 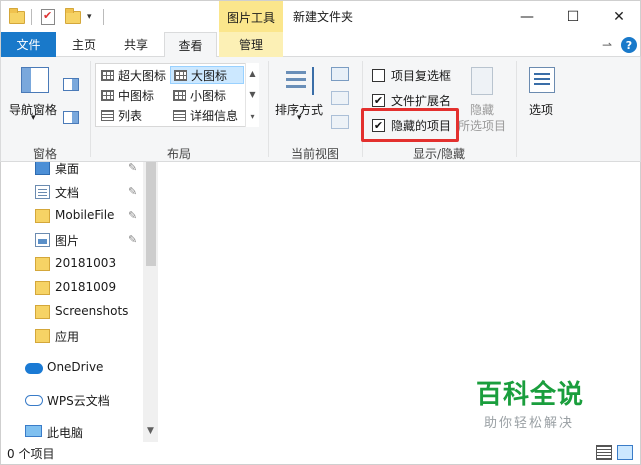 I want to click on preview-pane-icon, so click(x=71, y=84).